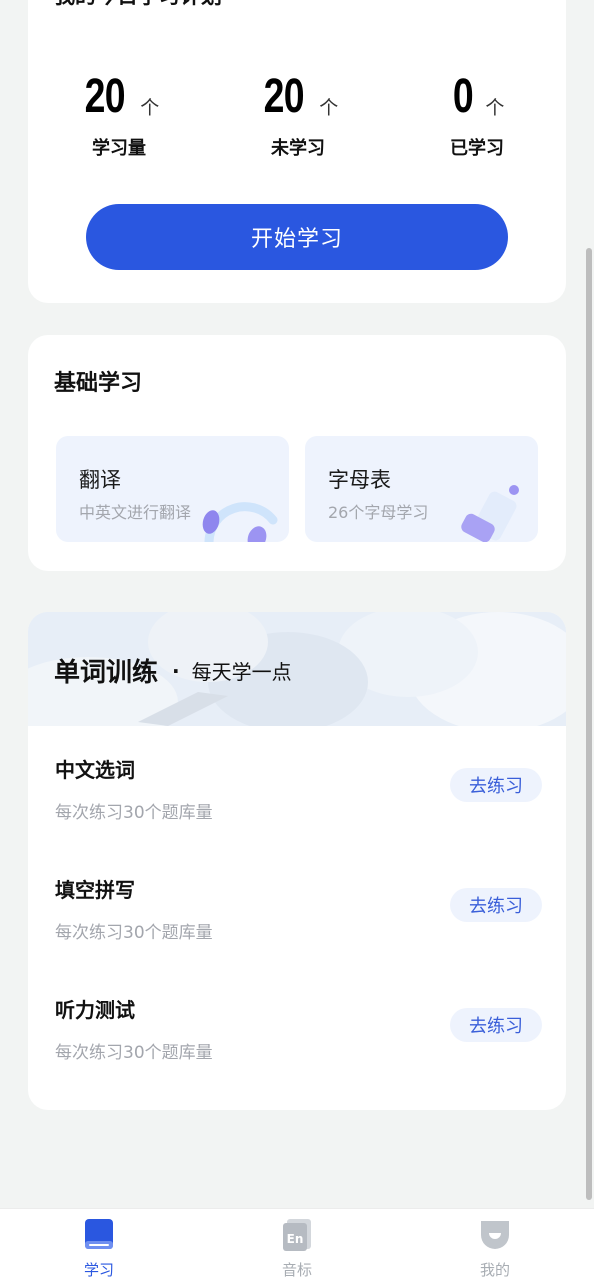 The image size is (594, 1281). I want to click on plan-title: 我的今日学习计划, so click(138, 5).